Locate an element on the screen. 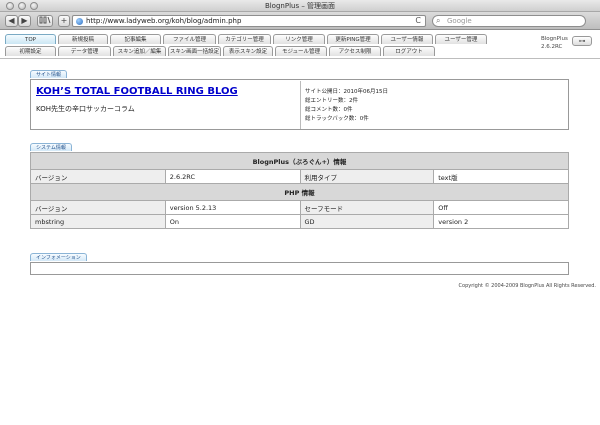 This screenshot has height=425, width=600. table-row: mbstring On GD version 2 is located at coordinates (299, 221).